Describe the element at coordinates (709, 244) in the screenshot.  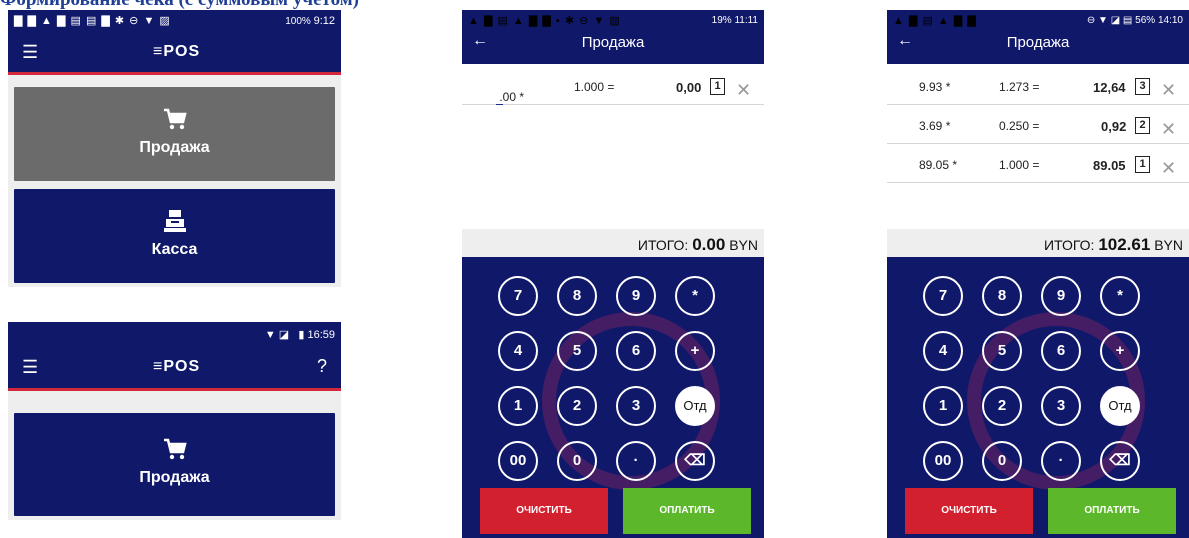
I see `total-value: 0.00` at that location.